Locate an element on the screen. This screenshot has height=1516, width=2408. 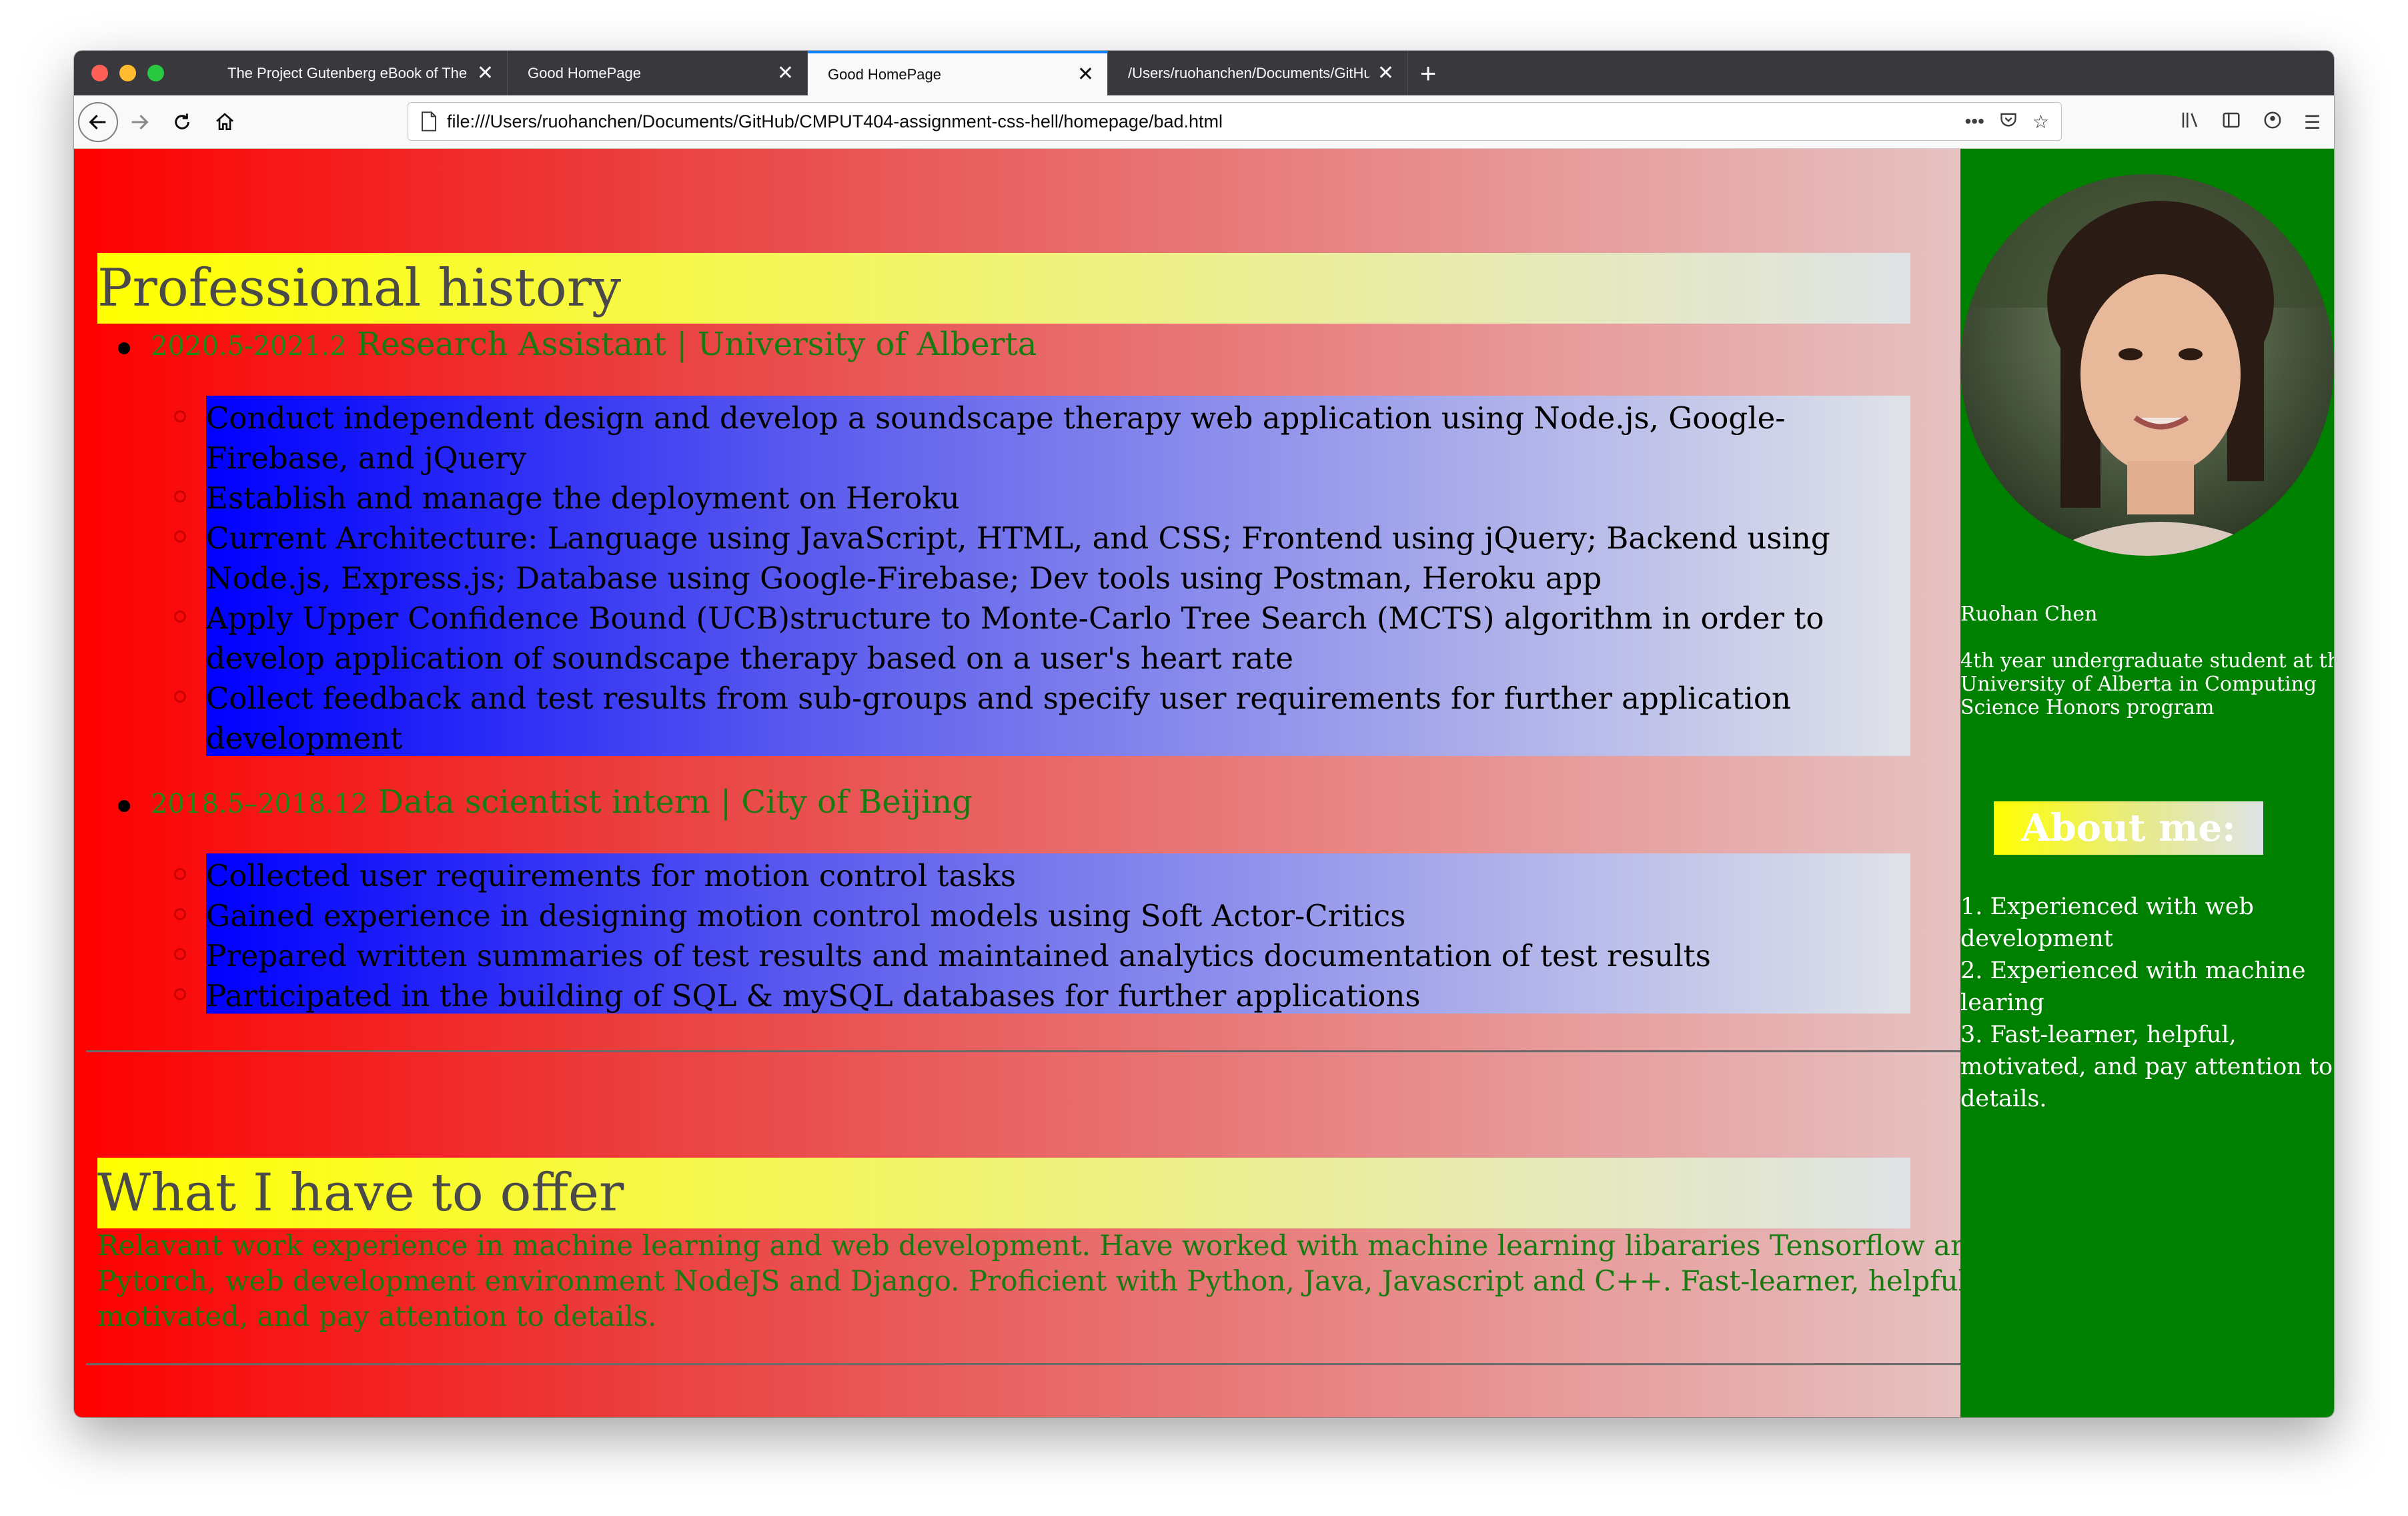
forward-button is located at coordinates (139, 122).